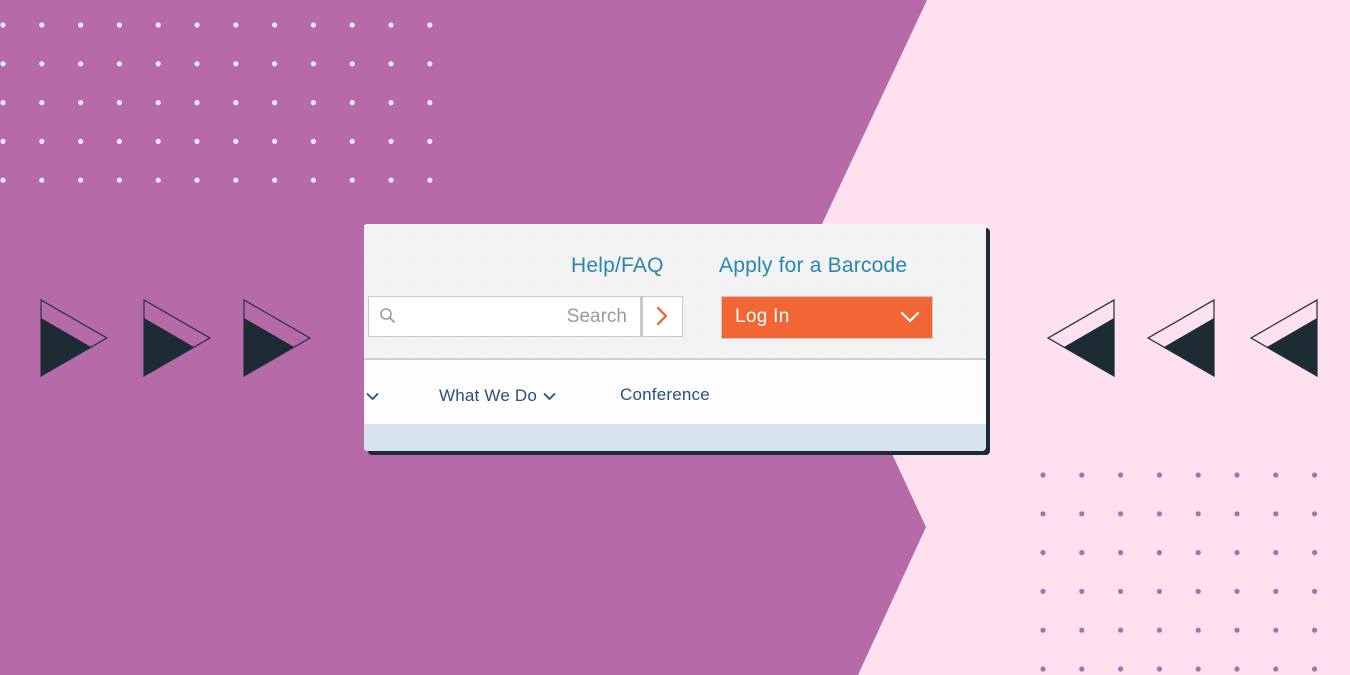  I want to click on subnav-strip, so click(675, 437).